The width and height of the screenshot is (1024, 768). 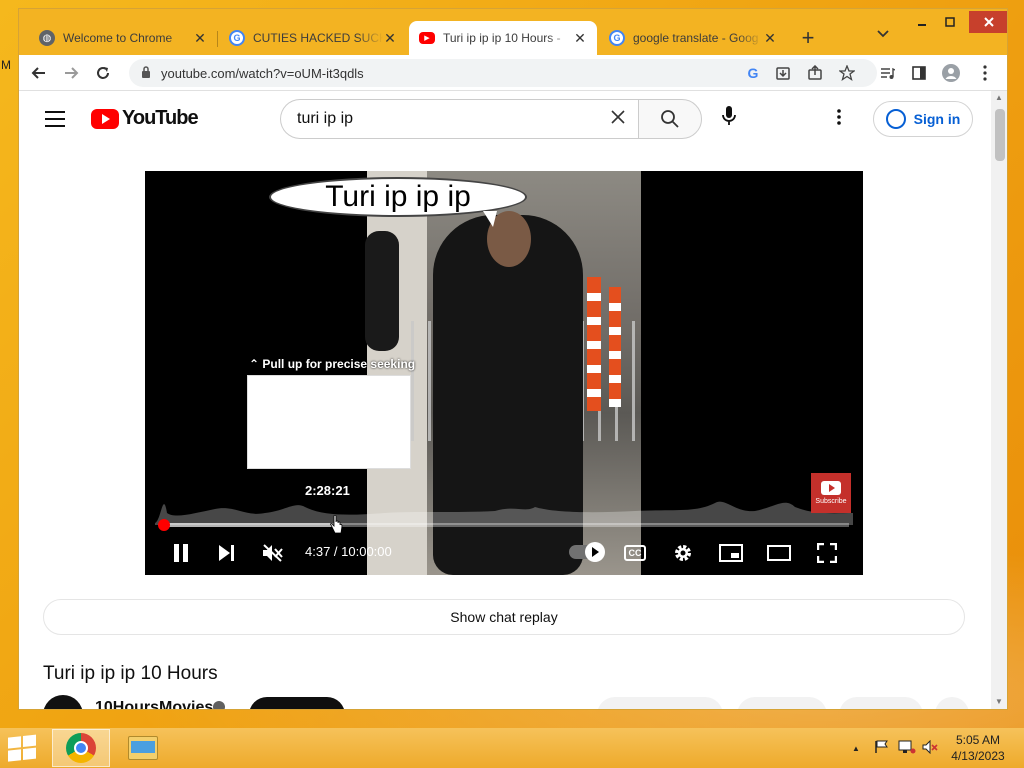 I want to click on more-actions-pill, so click(x=952, y=703).